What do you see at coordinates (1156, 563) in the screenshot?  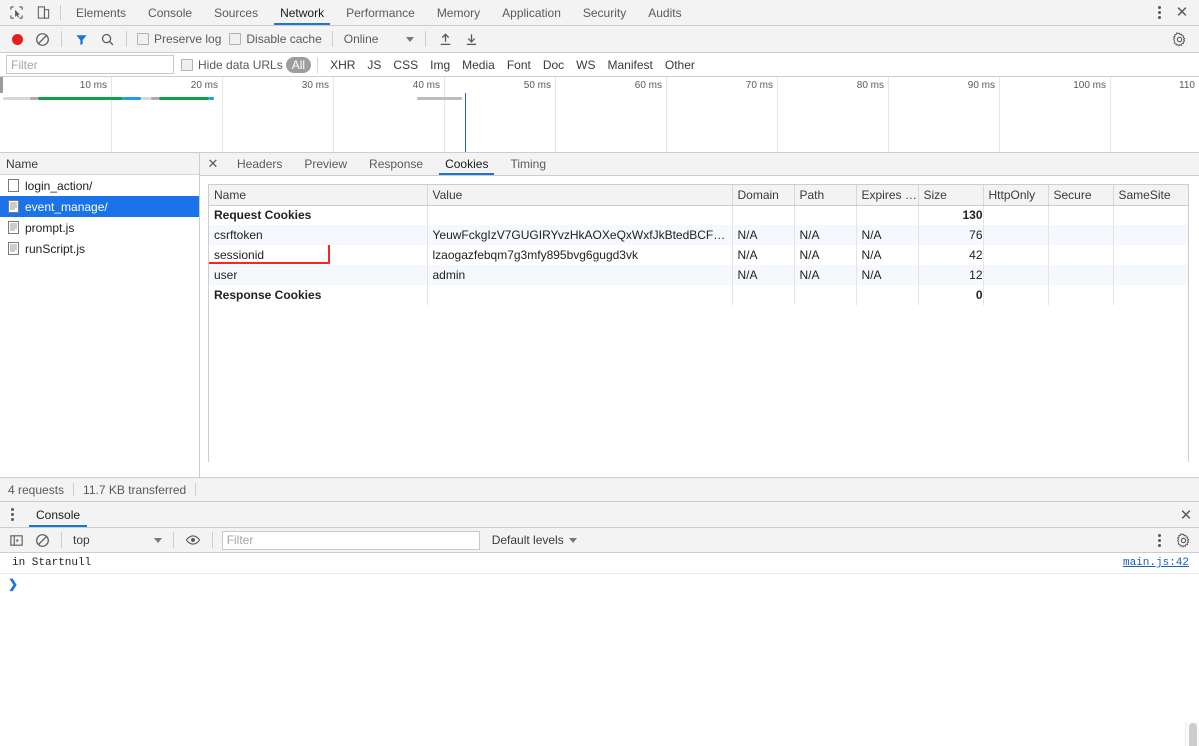 I see `console-message-source-link: main.js:42` at bounding box center [1156, 563].